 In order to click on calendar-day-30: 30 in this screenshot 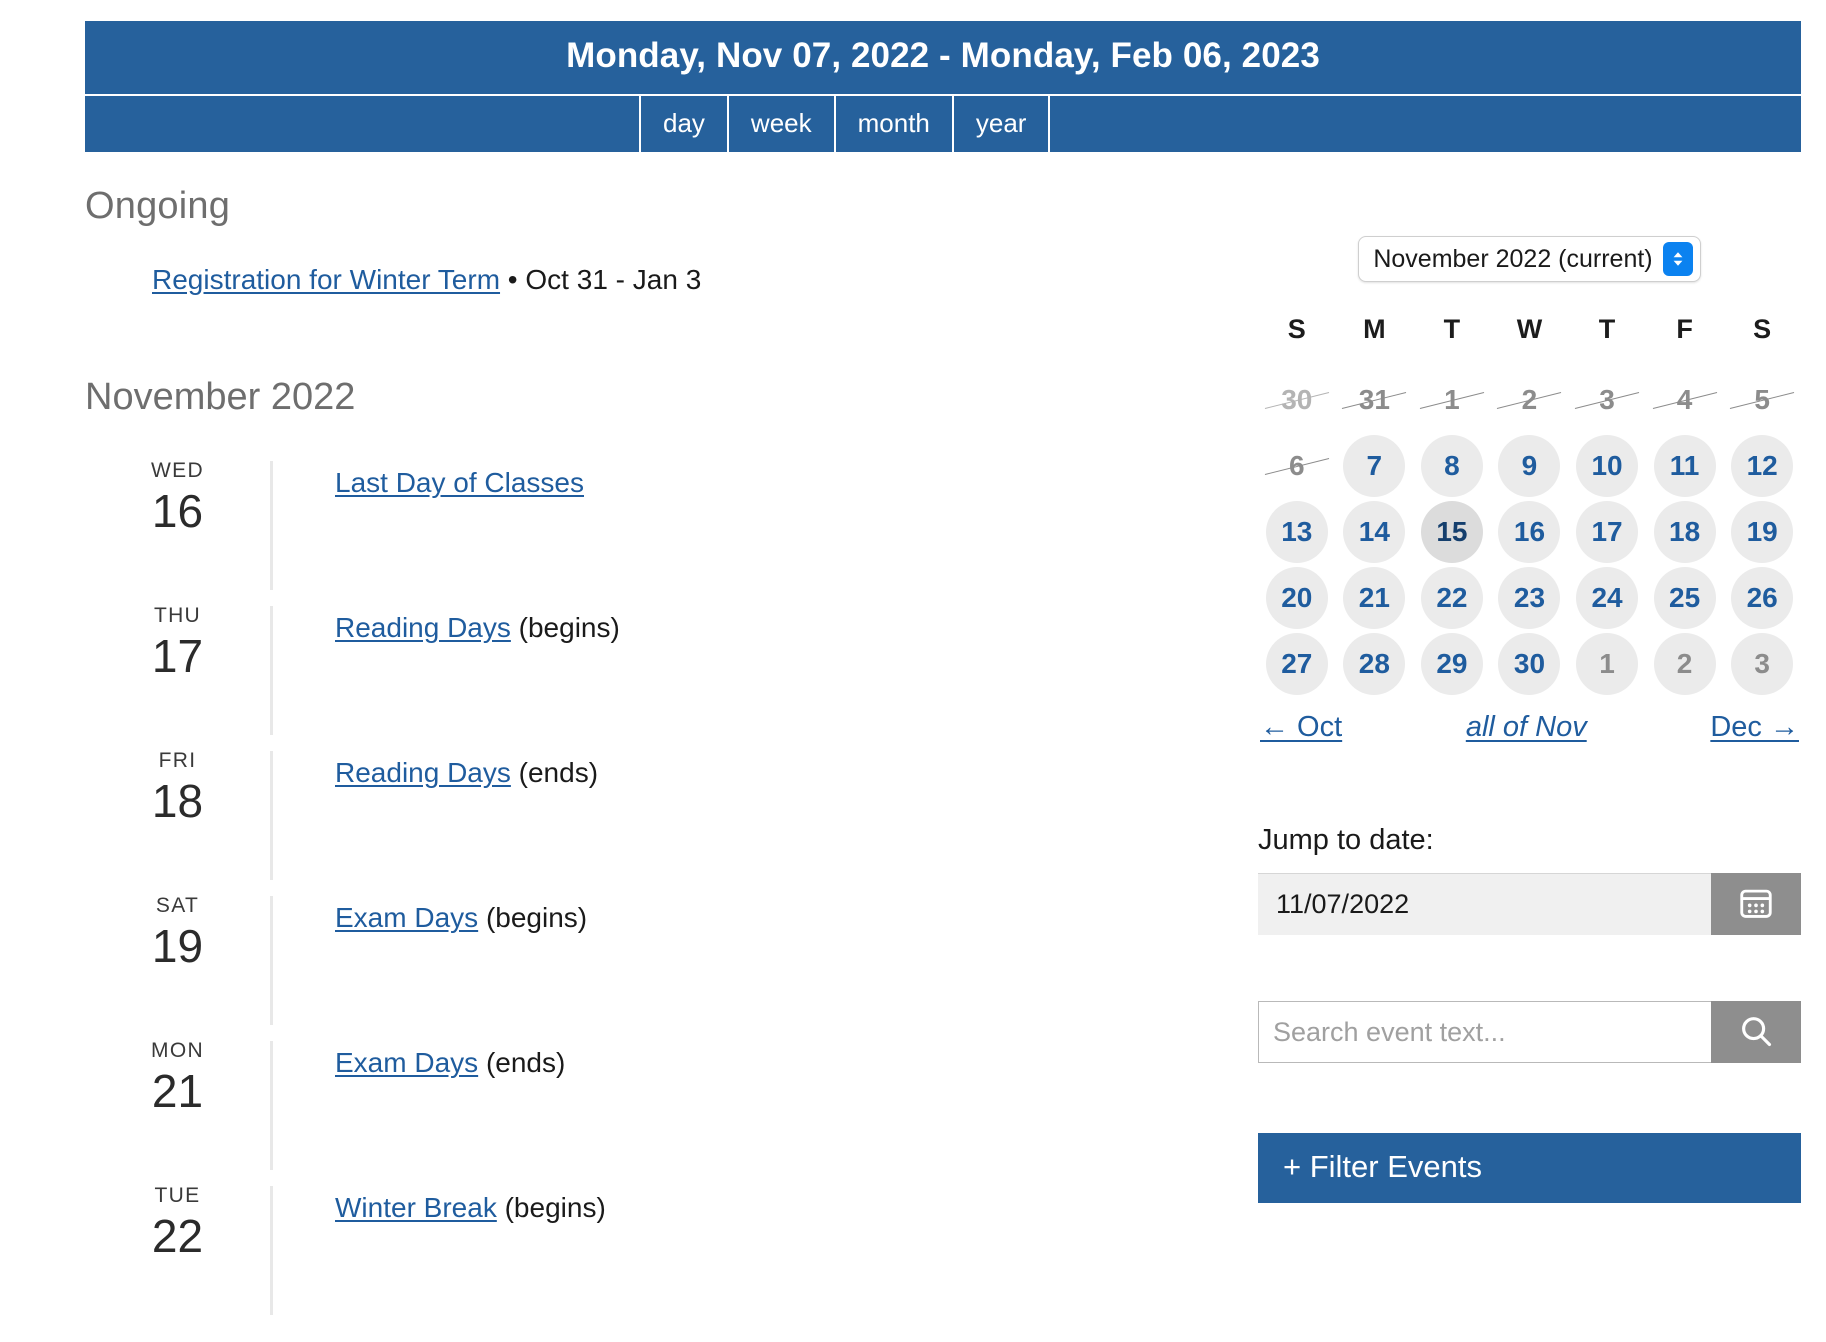, I will do `click(1529, 664)`.